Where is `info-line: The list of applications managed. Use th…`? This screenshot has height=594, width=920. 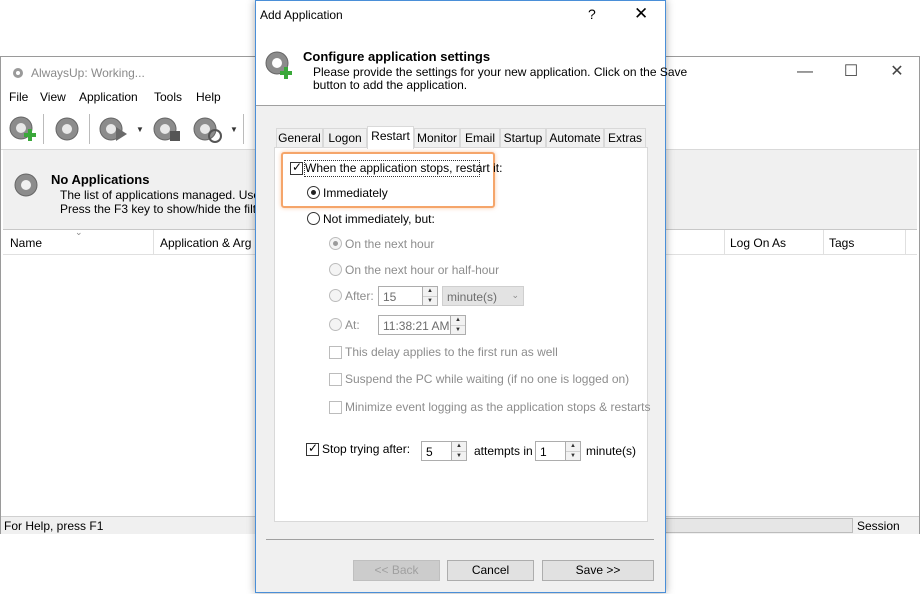
info-line: The list of applications managed. Use th… is located at coordinates (170, 195).